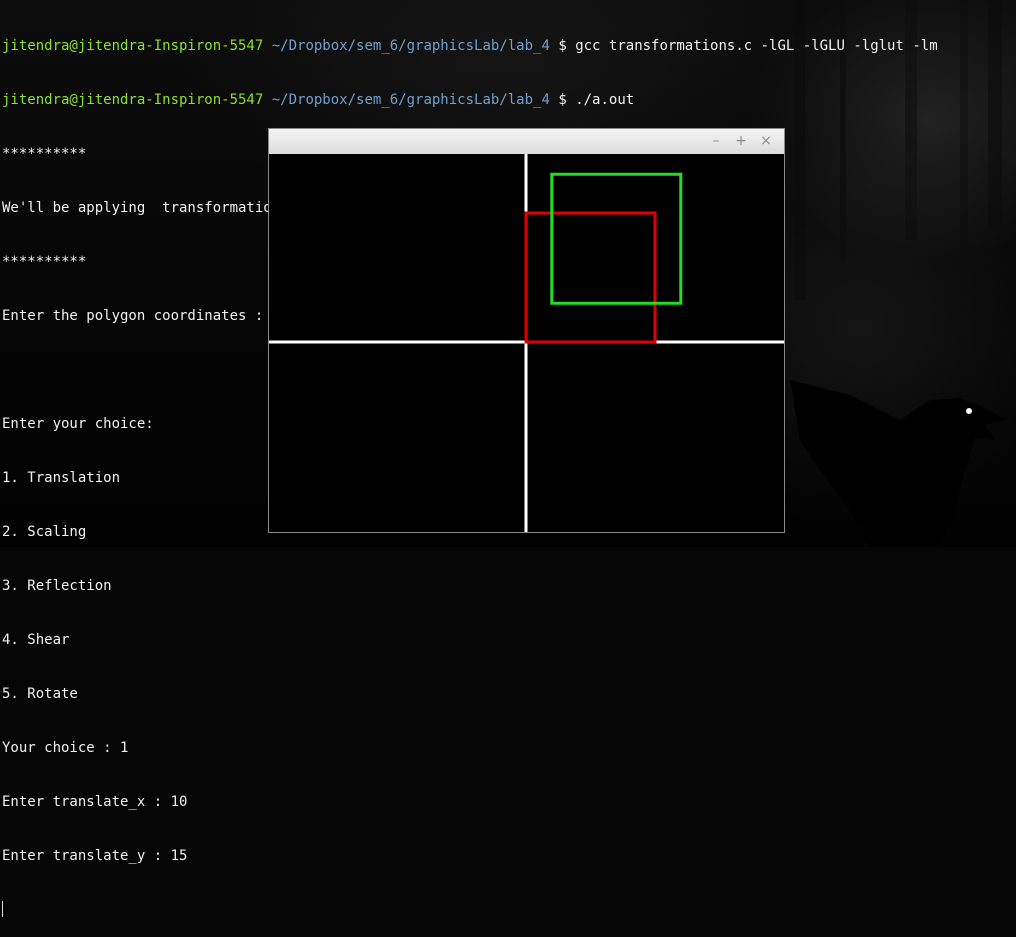 The image size is (1016, 937). Describe the element at coordinates (741, 141) in the screenshot. I see `maximize-button: +` at that location.